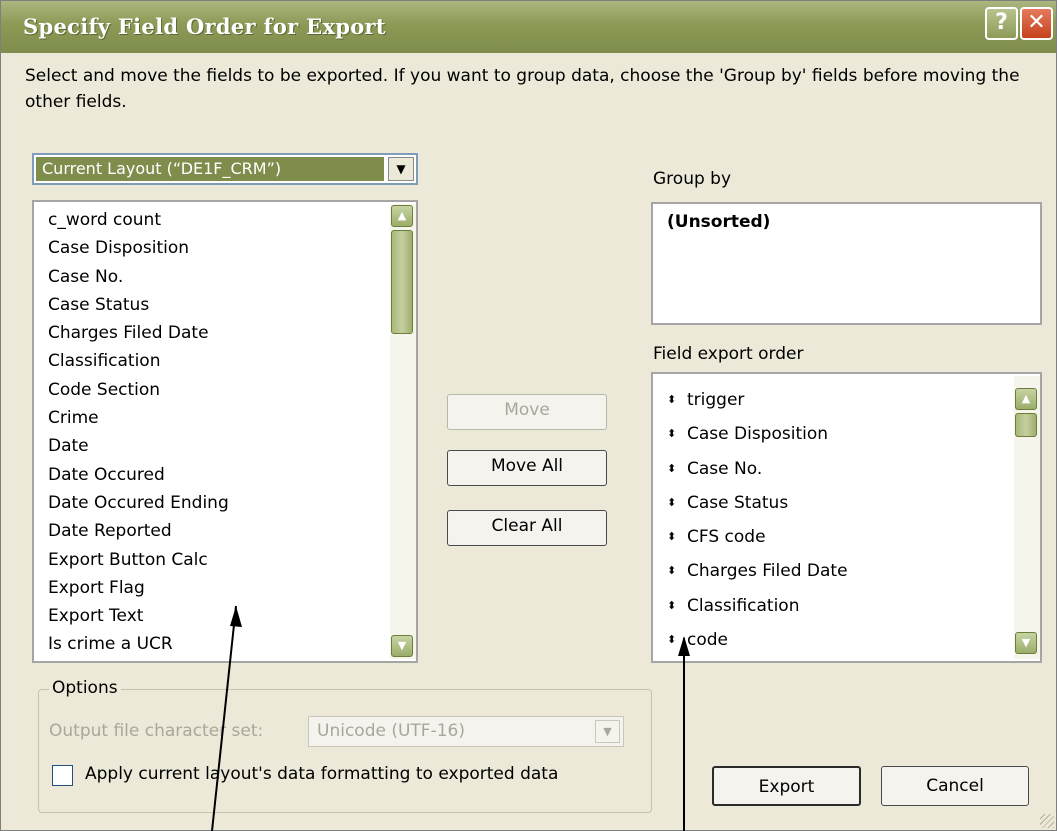  I want to click on group-by-label: Group by, so click(692, 179).